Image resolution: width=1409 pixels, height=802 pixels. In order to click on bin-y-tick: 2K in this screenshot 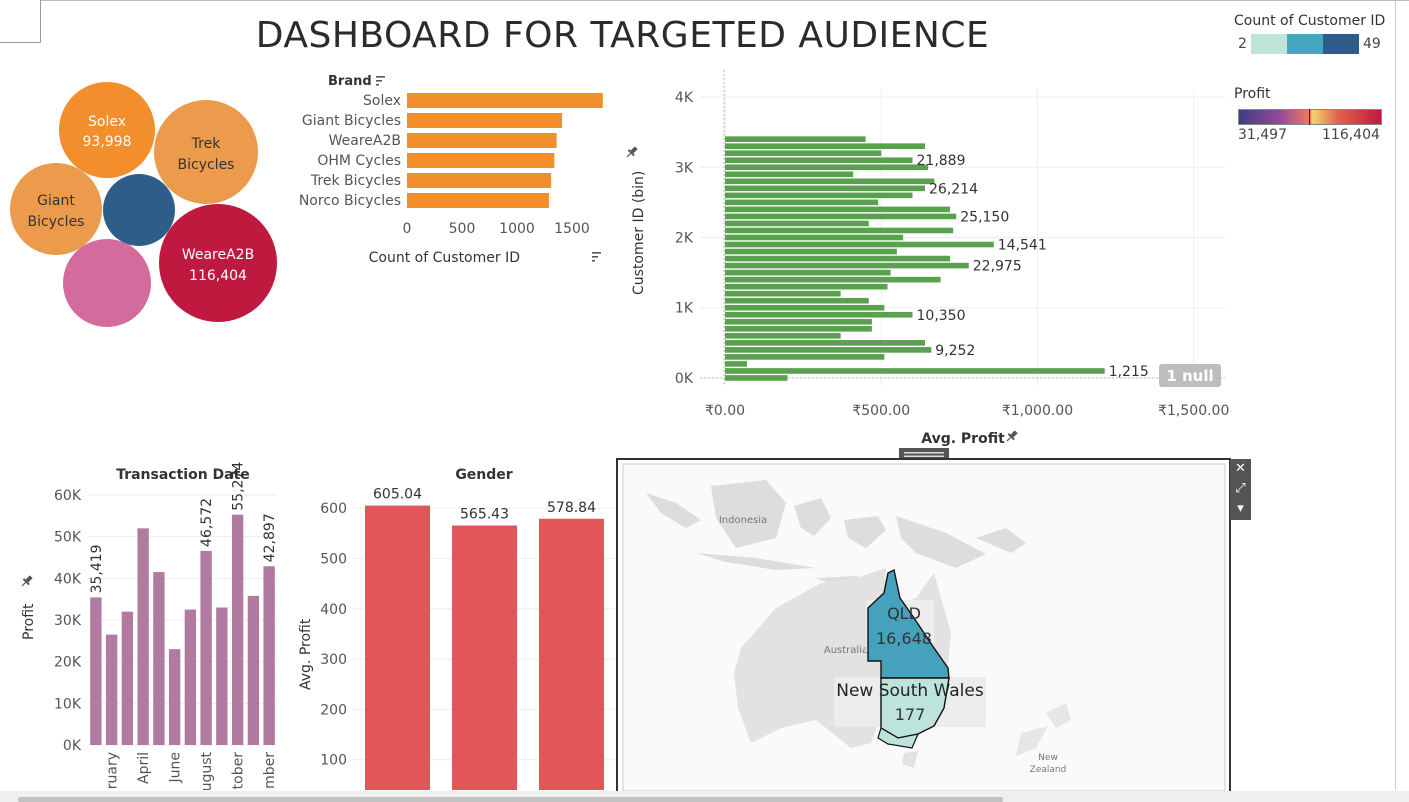, I will do `click(684, 239)`.